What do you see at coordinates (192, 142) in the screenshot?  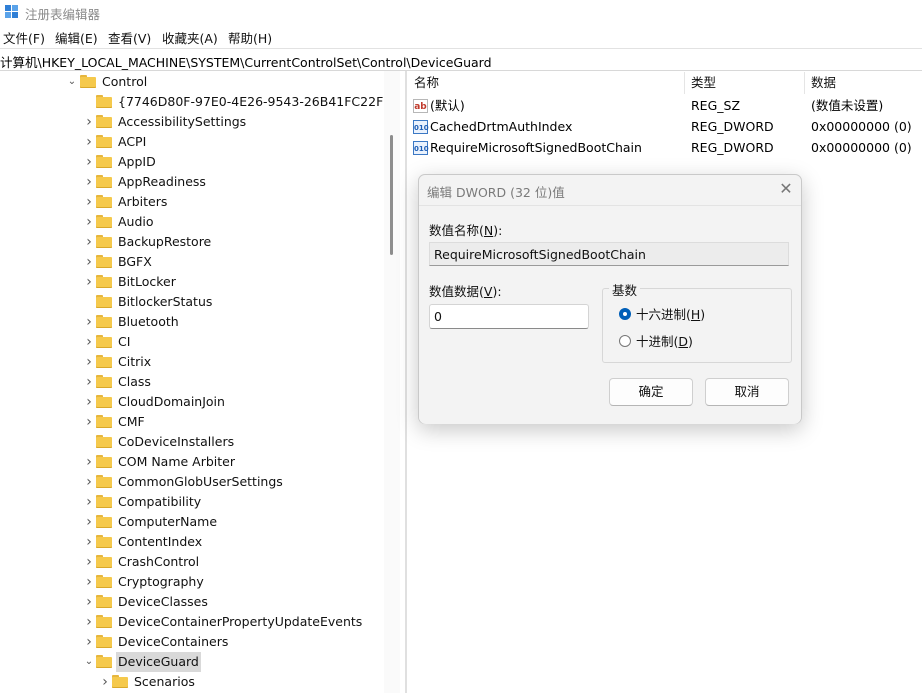 I see `tree-item: › ACPI` at bounding box center [192, 142].